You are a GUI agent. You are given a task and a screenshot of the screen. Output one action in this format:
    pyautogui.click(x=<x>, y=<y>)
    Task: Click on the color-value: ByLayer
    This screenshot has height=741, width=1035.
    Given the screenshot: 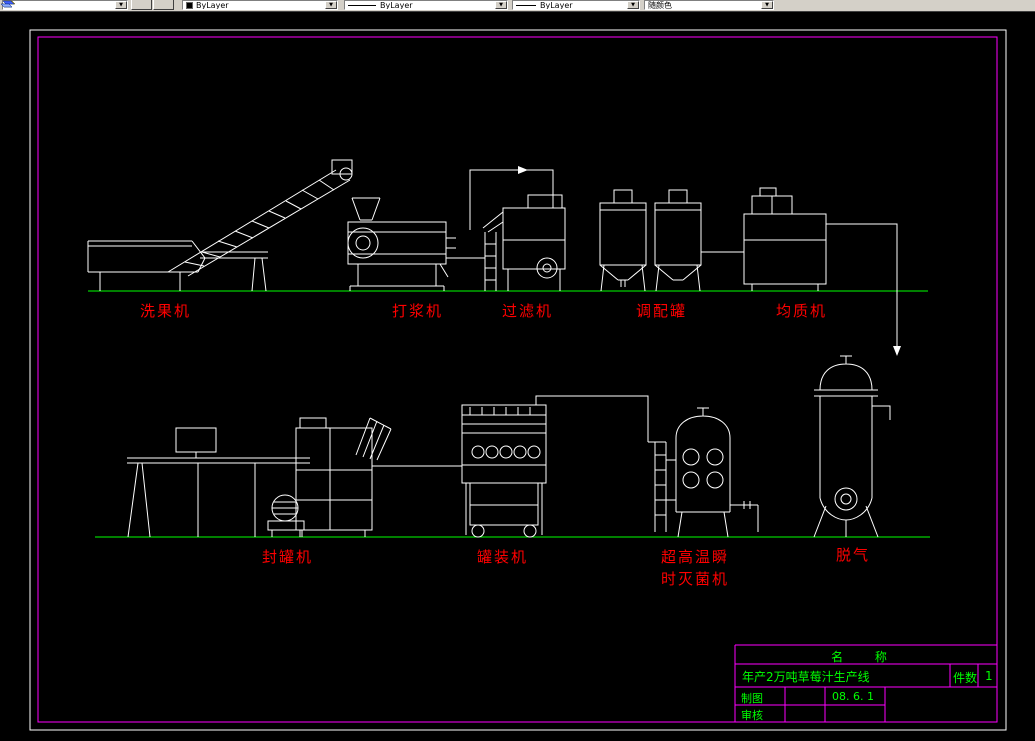 What is the action you would take?
    pyautogui.click(x=212, y=5)
    